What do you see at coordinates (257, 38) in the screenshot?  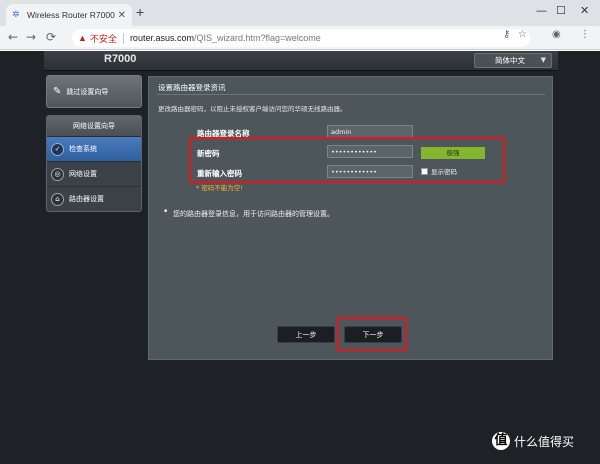 I see `url-path: /QIS_wizard.htm?flag=welcome` at bounding box center [257, 38].